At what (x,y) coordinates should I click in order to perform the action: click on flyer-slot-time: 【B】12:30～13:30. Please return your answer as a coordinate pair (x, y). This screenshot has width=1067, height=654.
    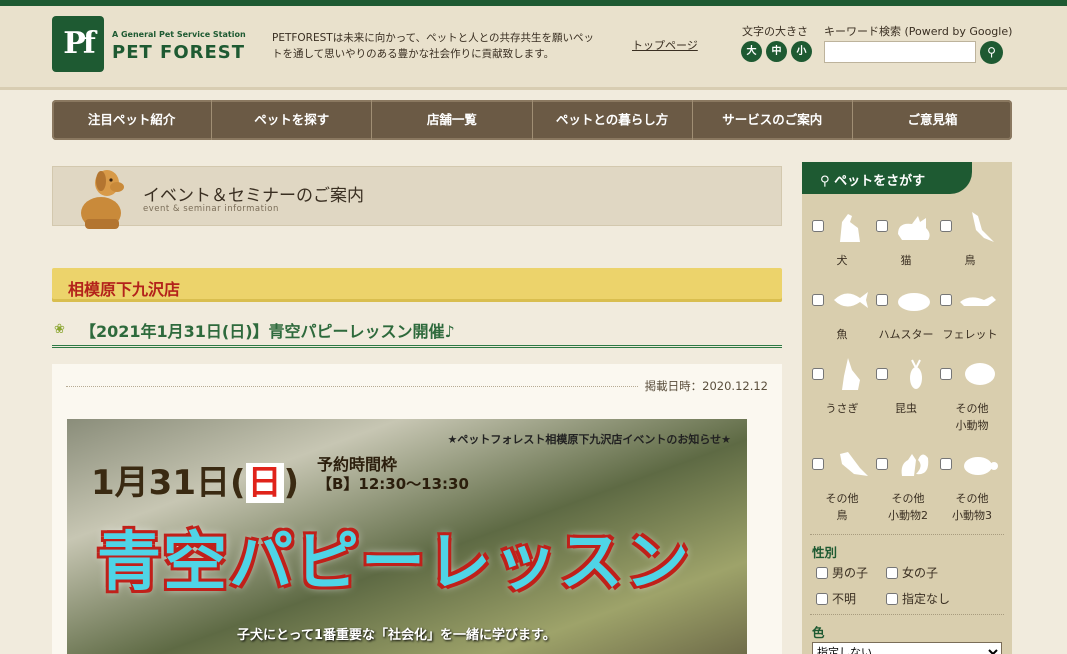
    Looking at the image, I should click on (393, 484).